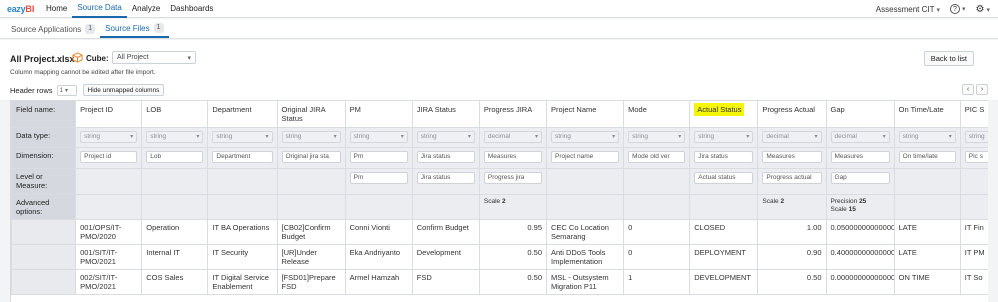 The width and height of the screenshot is (998, 302). I want to click on level-measure-label: Level or Measure:, so click(44, 181).